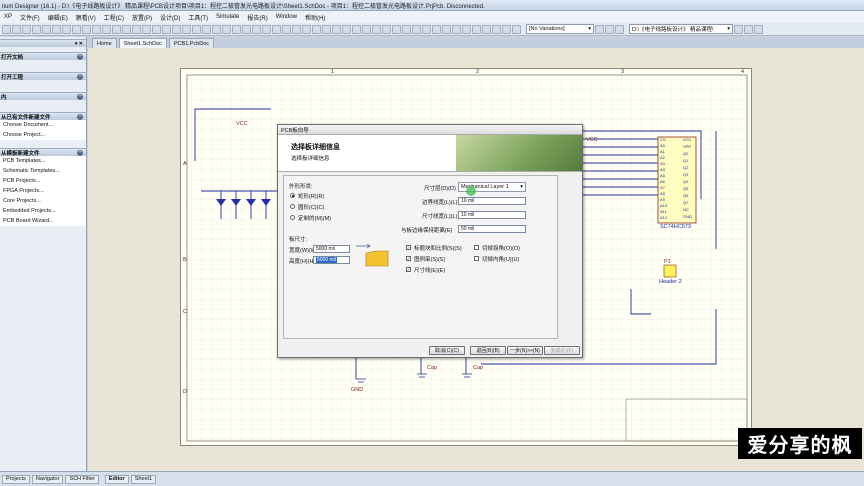  What do you see at coordinates (486, 29) in the screenshot?
I see `library-icon` at bounding box center [486, 29].